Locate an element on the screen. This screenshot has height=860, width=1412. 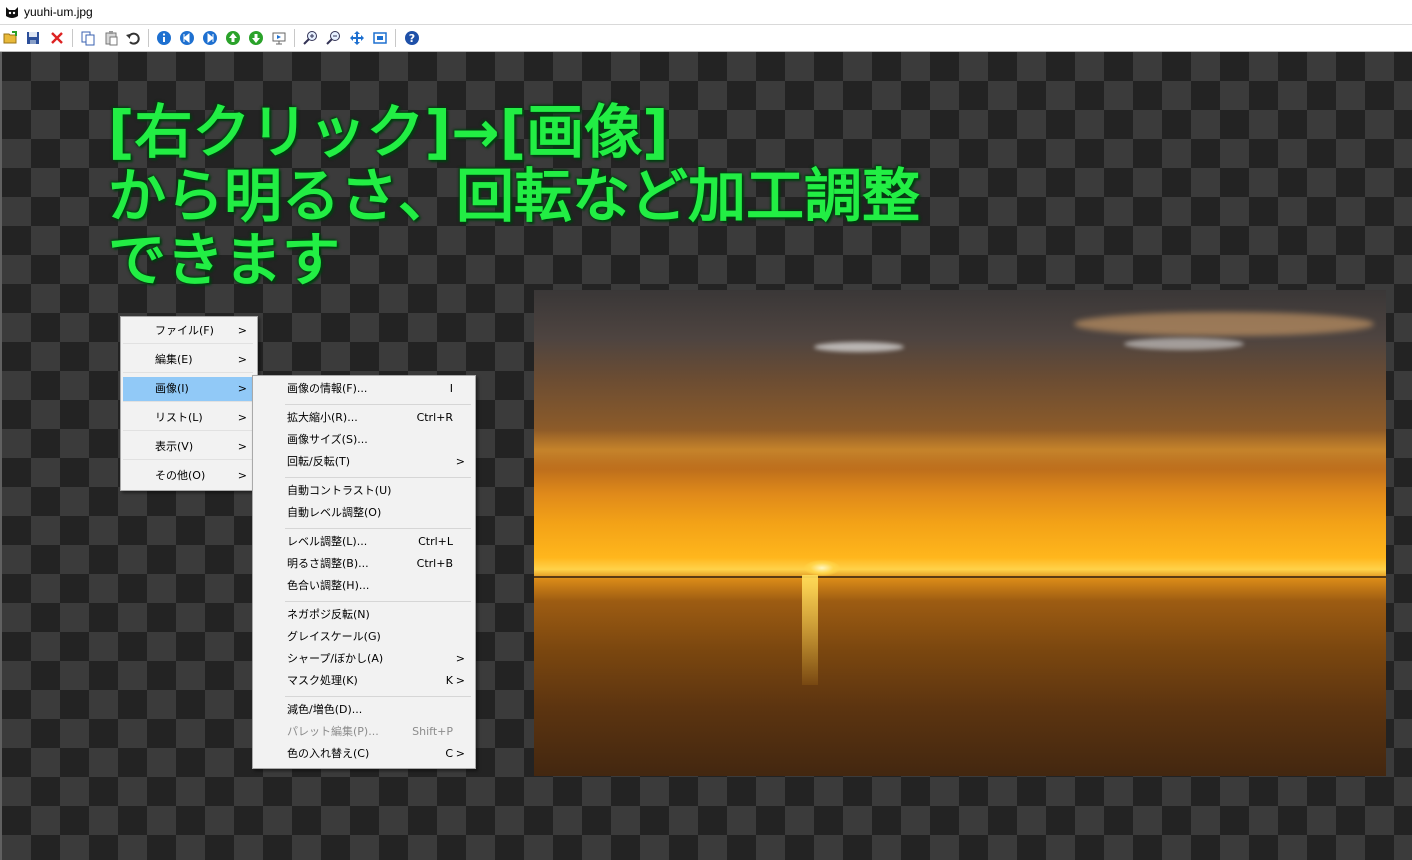
undo-icon is located at coordinates (133, 38).